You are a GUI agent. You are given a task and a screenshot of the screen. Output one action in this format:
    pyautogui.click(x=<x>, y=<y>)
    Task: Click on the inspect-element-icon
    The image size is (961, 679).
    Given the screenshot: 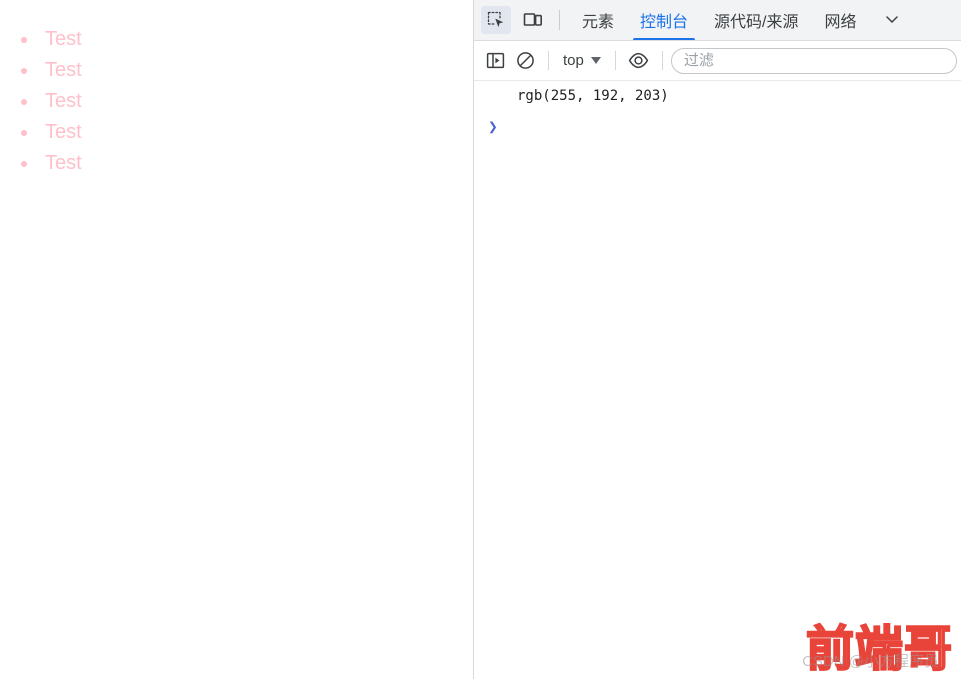 What is the action you would take?
    pyautogui.click(x=495, y=19)
    